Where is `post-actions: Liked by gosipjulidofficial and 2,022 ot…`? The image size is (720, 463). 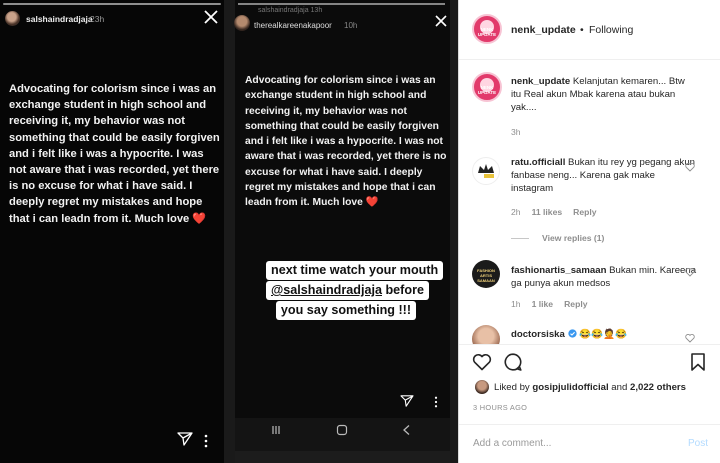 post-actions: Liked by gosipjulidofficial and 2,022 ot… is located at coordinates (589, 384).